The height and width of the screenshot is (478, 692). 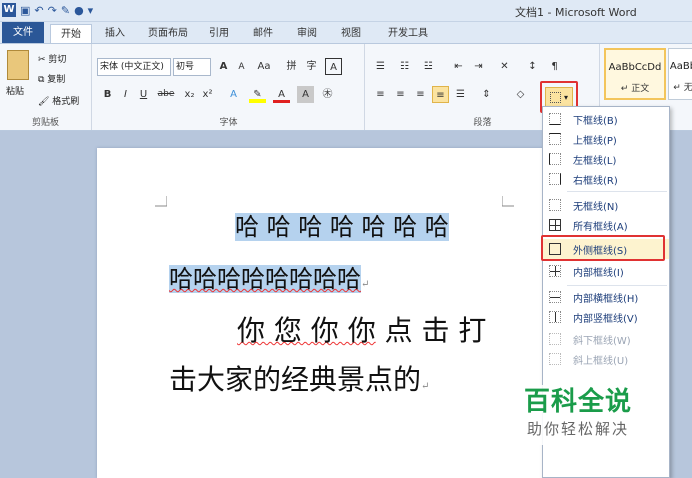 What do you see at coordinates (601, 361) in the screenshot?
I see `menu-label-diagonal-up: 斜上框线(U)` at bounding box center [601, 361].